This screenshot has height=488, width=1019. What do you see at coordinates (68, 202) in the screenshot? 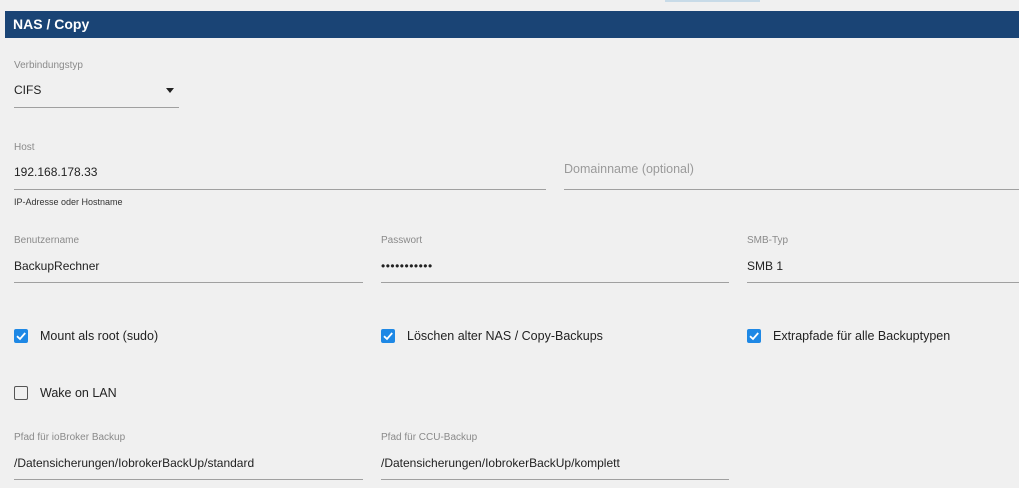
I see `host-helper-text: IP-Adresse oder Hostname` at bounding box center [68, 202].